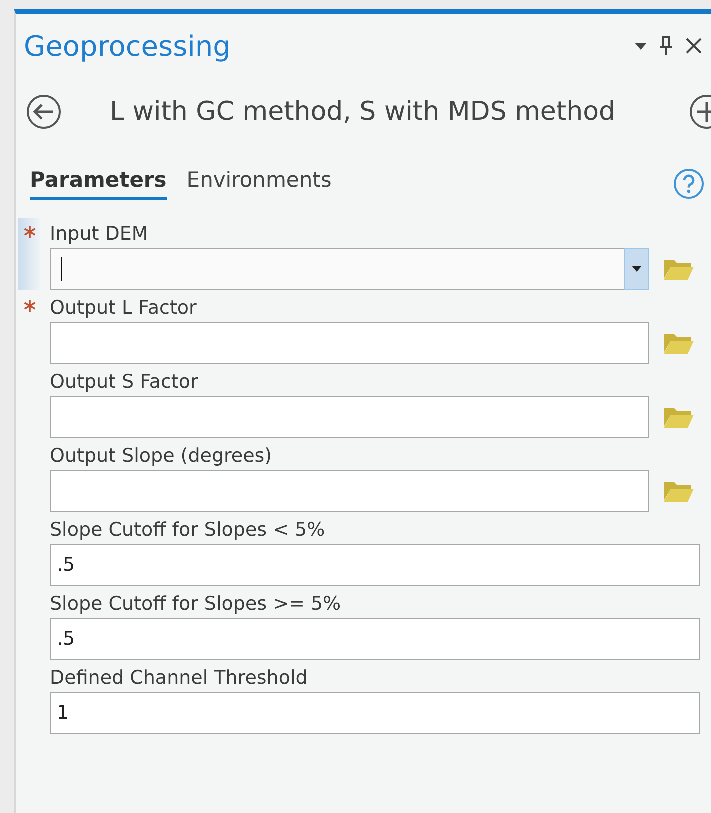  I want to click on pane-title: Geoprocessing, so click(127, 46).